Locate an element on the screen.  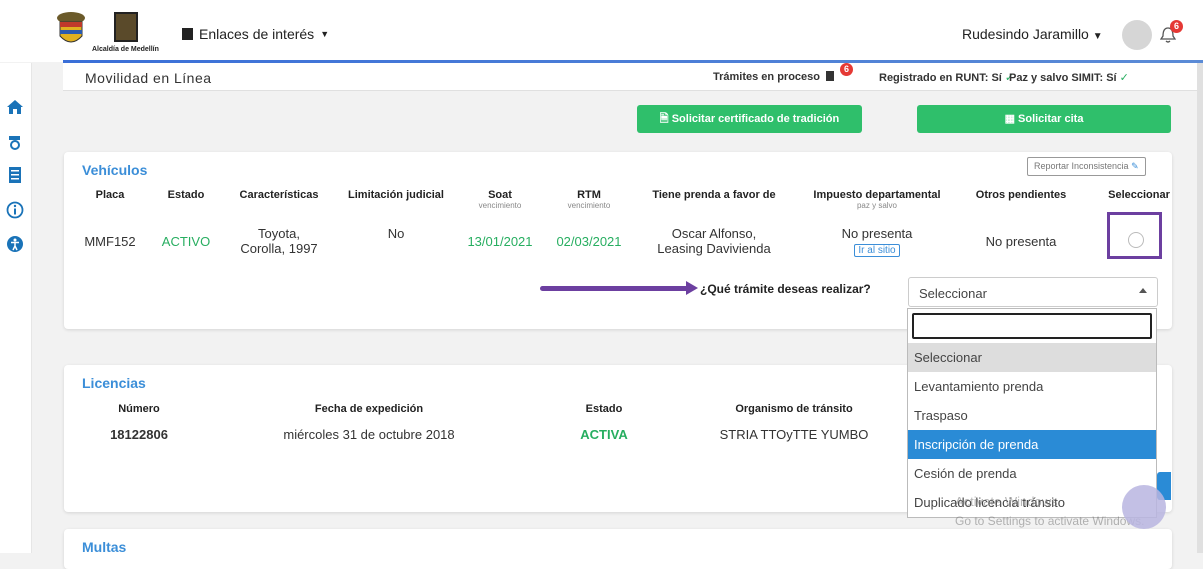
col-fecha: Fecha de expedición is located at coordinates (369, 409).